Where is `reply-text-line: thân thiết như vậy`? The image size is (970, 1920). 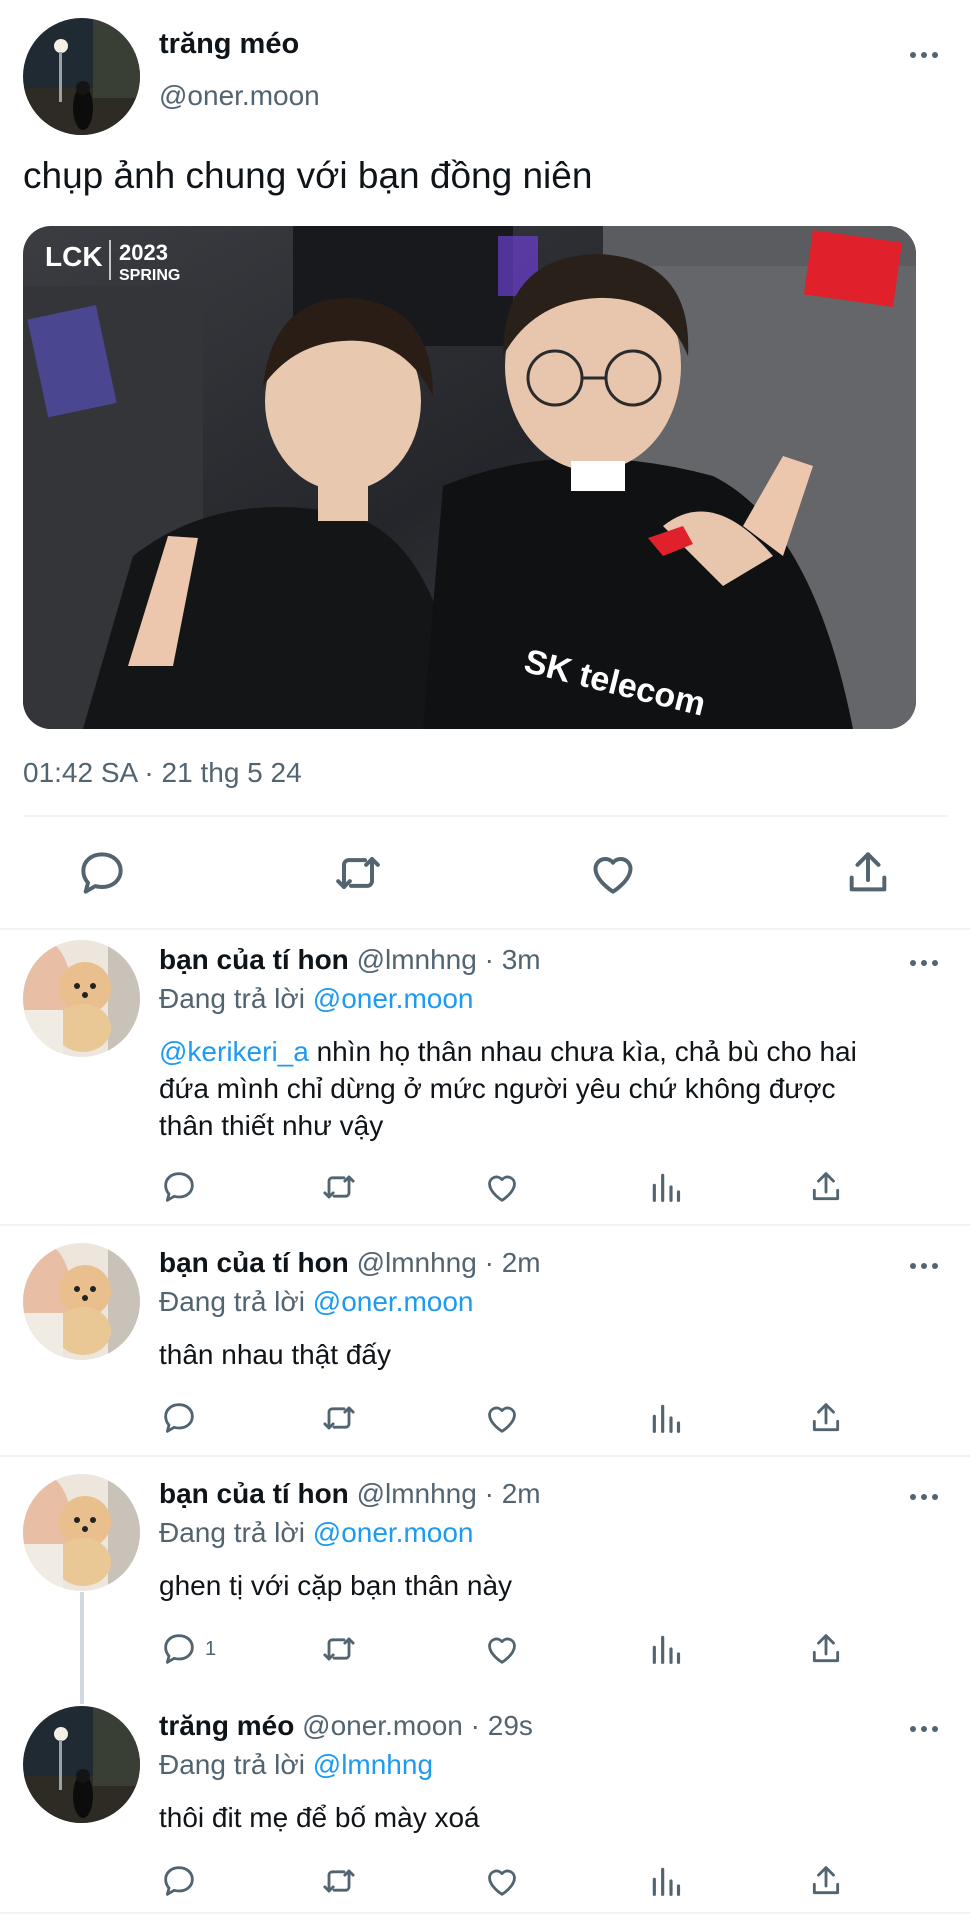
reply-text-line: thân thiết như vậy is located at coordinates (271, 1125).